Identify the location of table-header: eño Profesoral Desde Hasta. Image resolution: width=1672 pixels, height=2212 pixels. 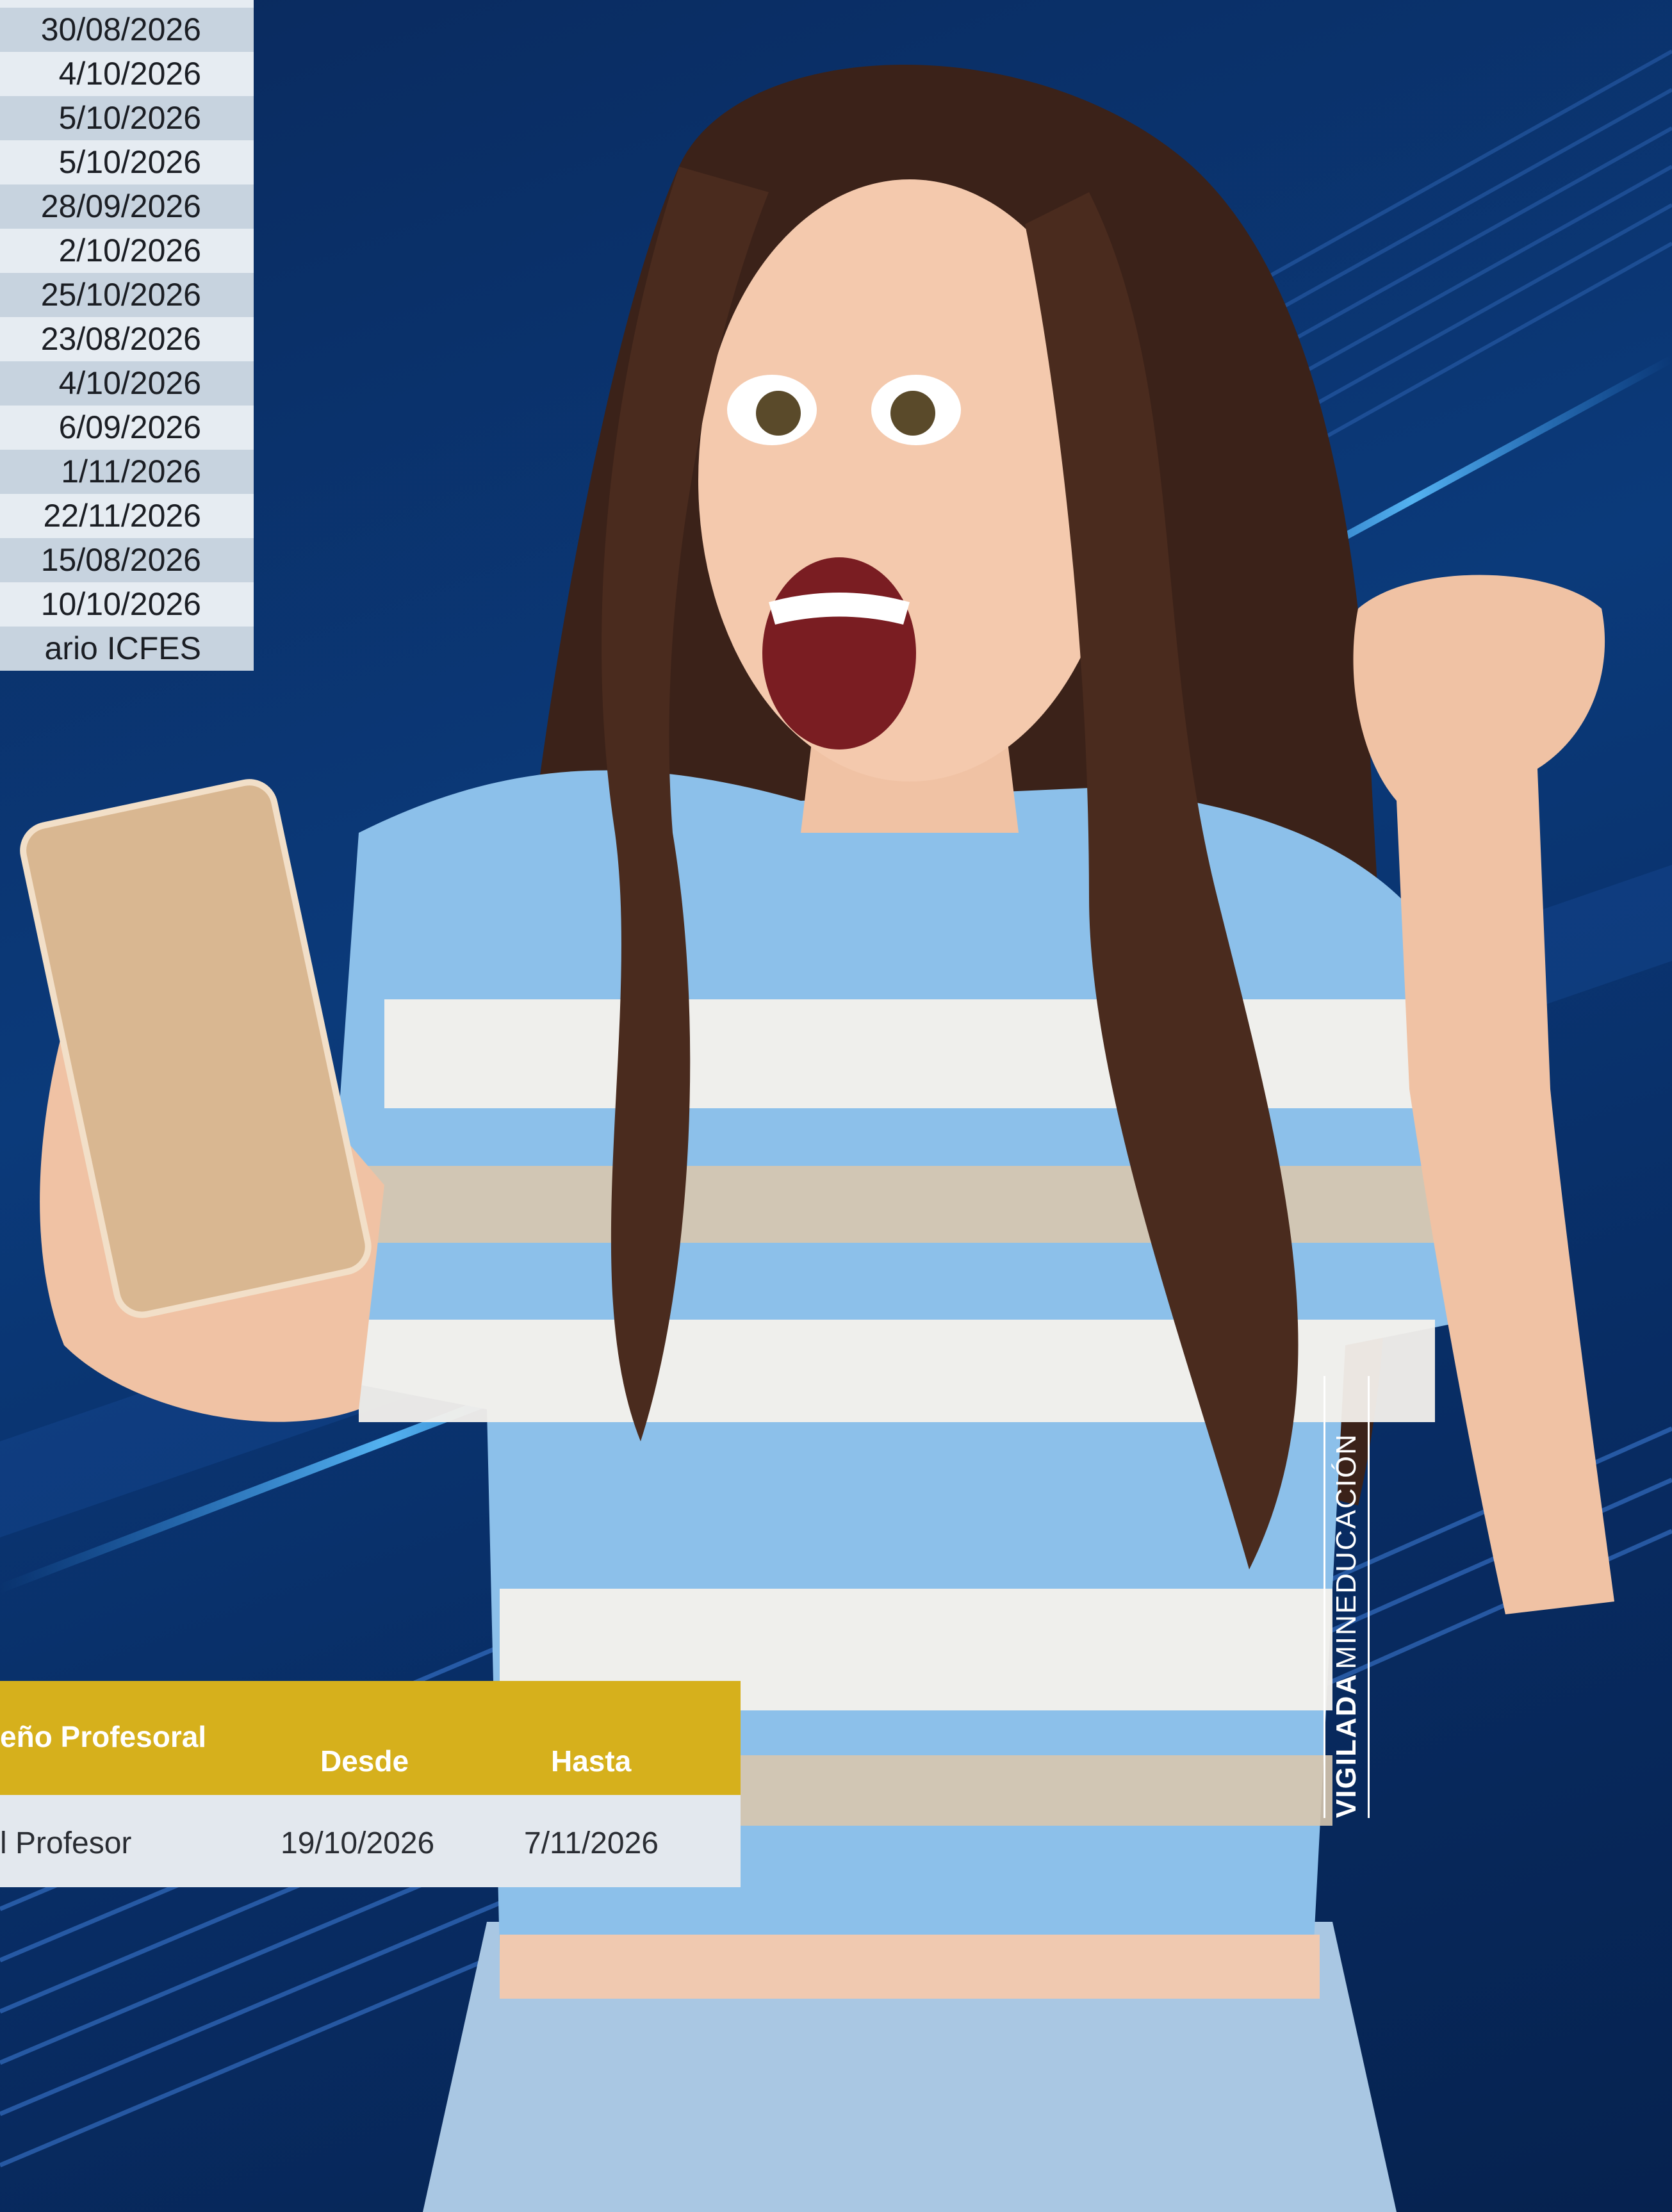
(370, 1738).